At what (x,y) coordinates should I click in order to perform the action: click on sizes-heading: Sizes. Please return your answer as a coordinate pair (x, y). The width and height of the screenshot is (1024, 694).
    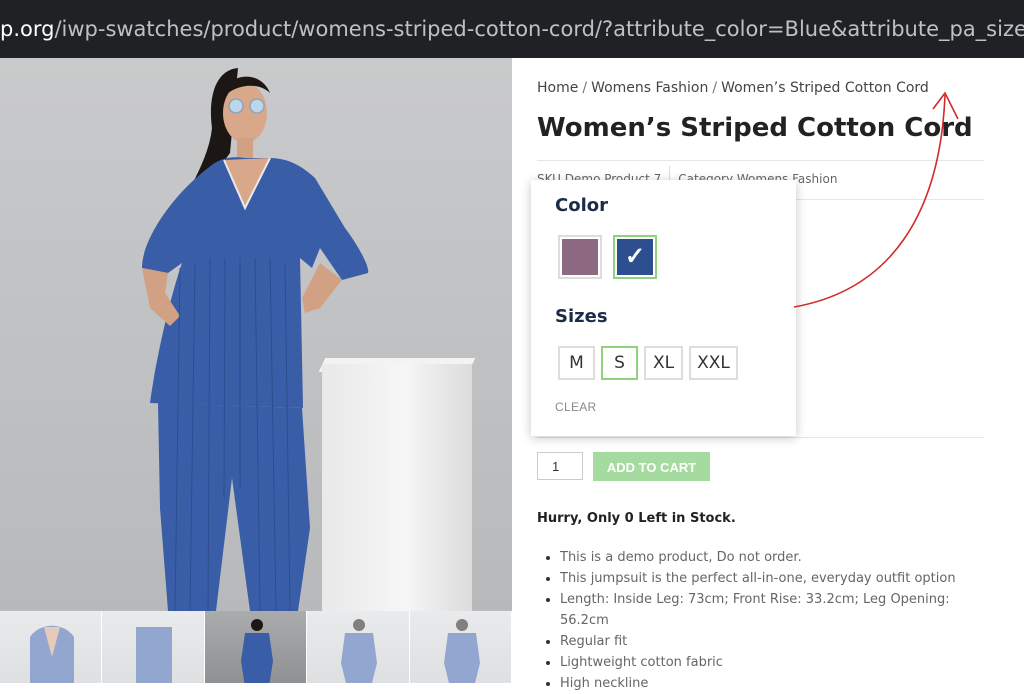
    Looking at the image, I should click on (581, 316).